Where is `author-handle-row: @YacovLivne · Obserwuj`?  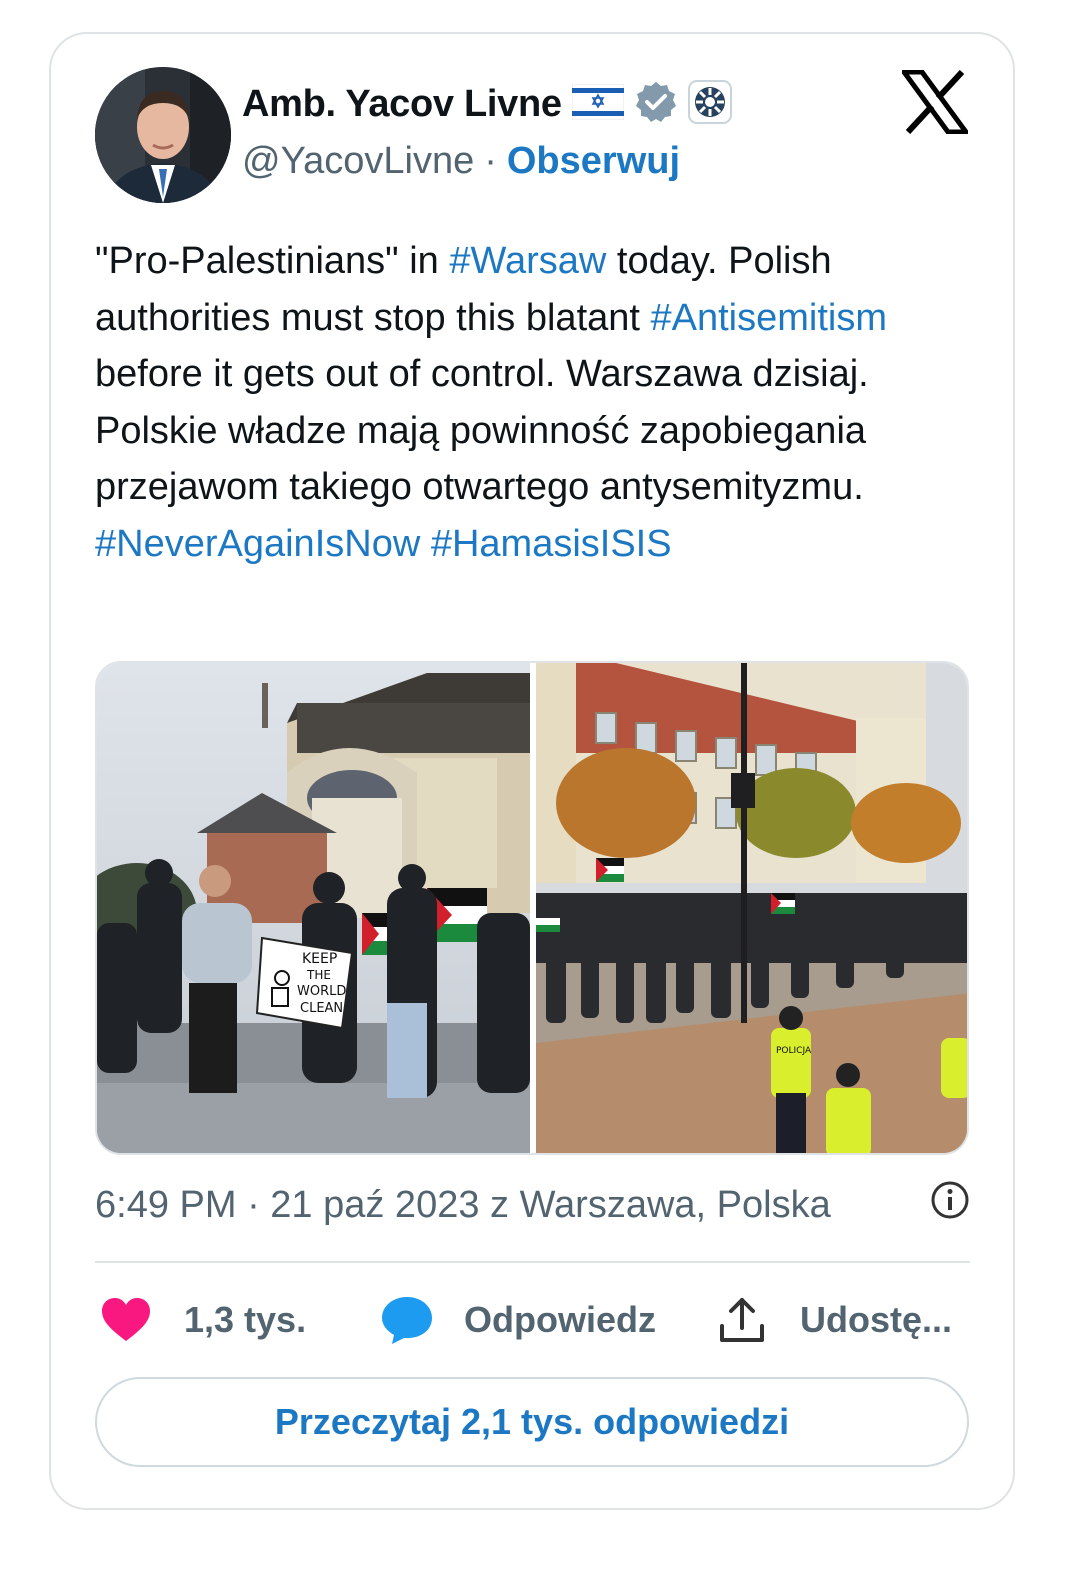 author-handle-row: @YacovLivne · Obserwuj is located at coordinates (461, 161).